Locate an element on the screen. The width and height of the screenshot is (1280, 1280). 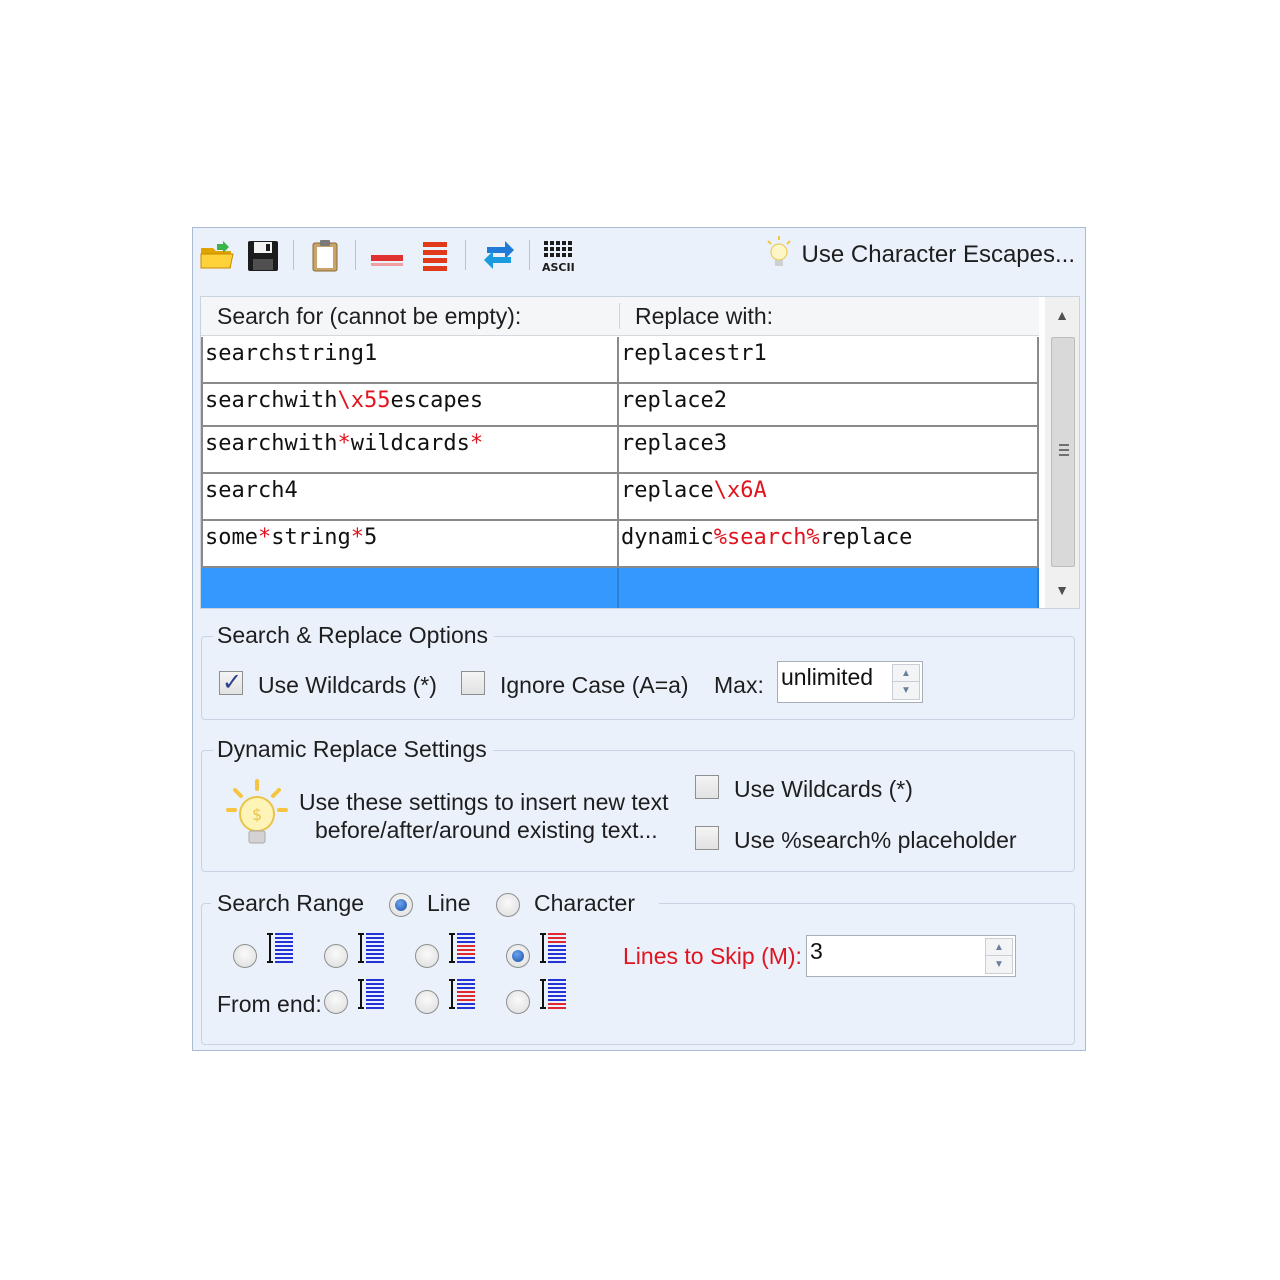
range-line-label: Line is located at coordinates (448, 903).